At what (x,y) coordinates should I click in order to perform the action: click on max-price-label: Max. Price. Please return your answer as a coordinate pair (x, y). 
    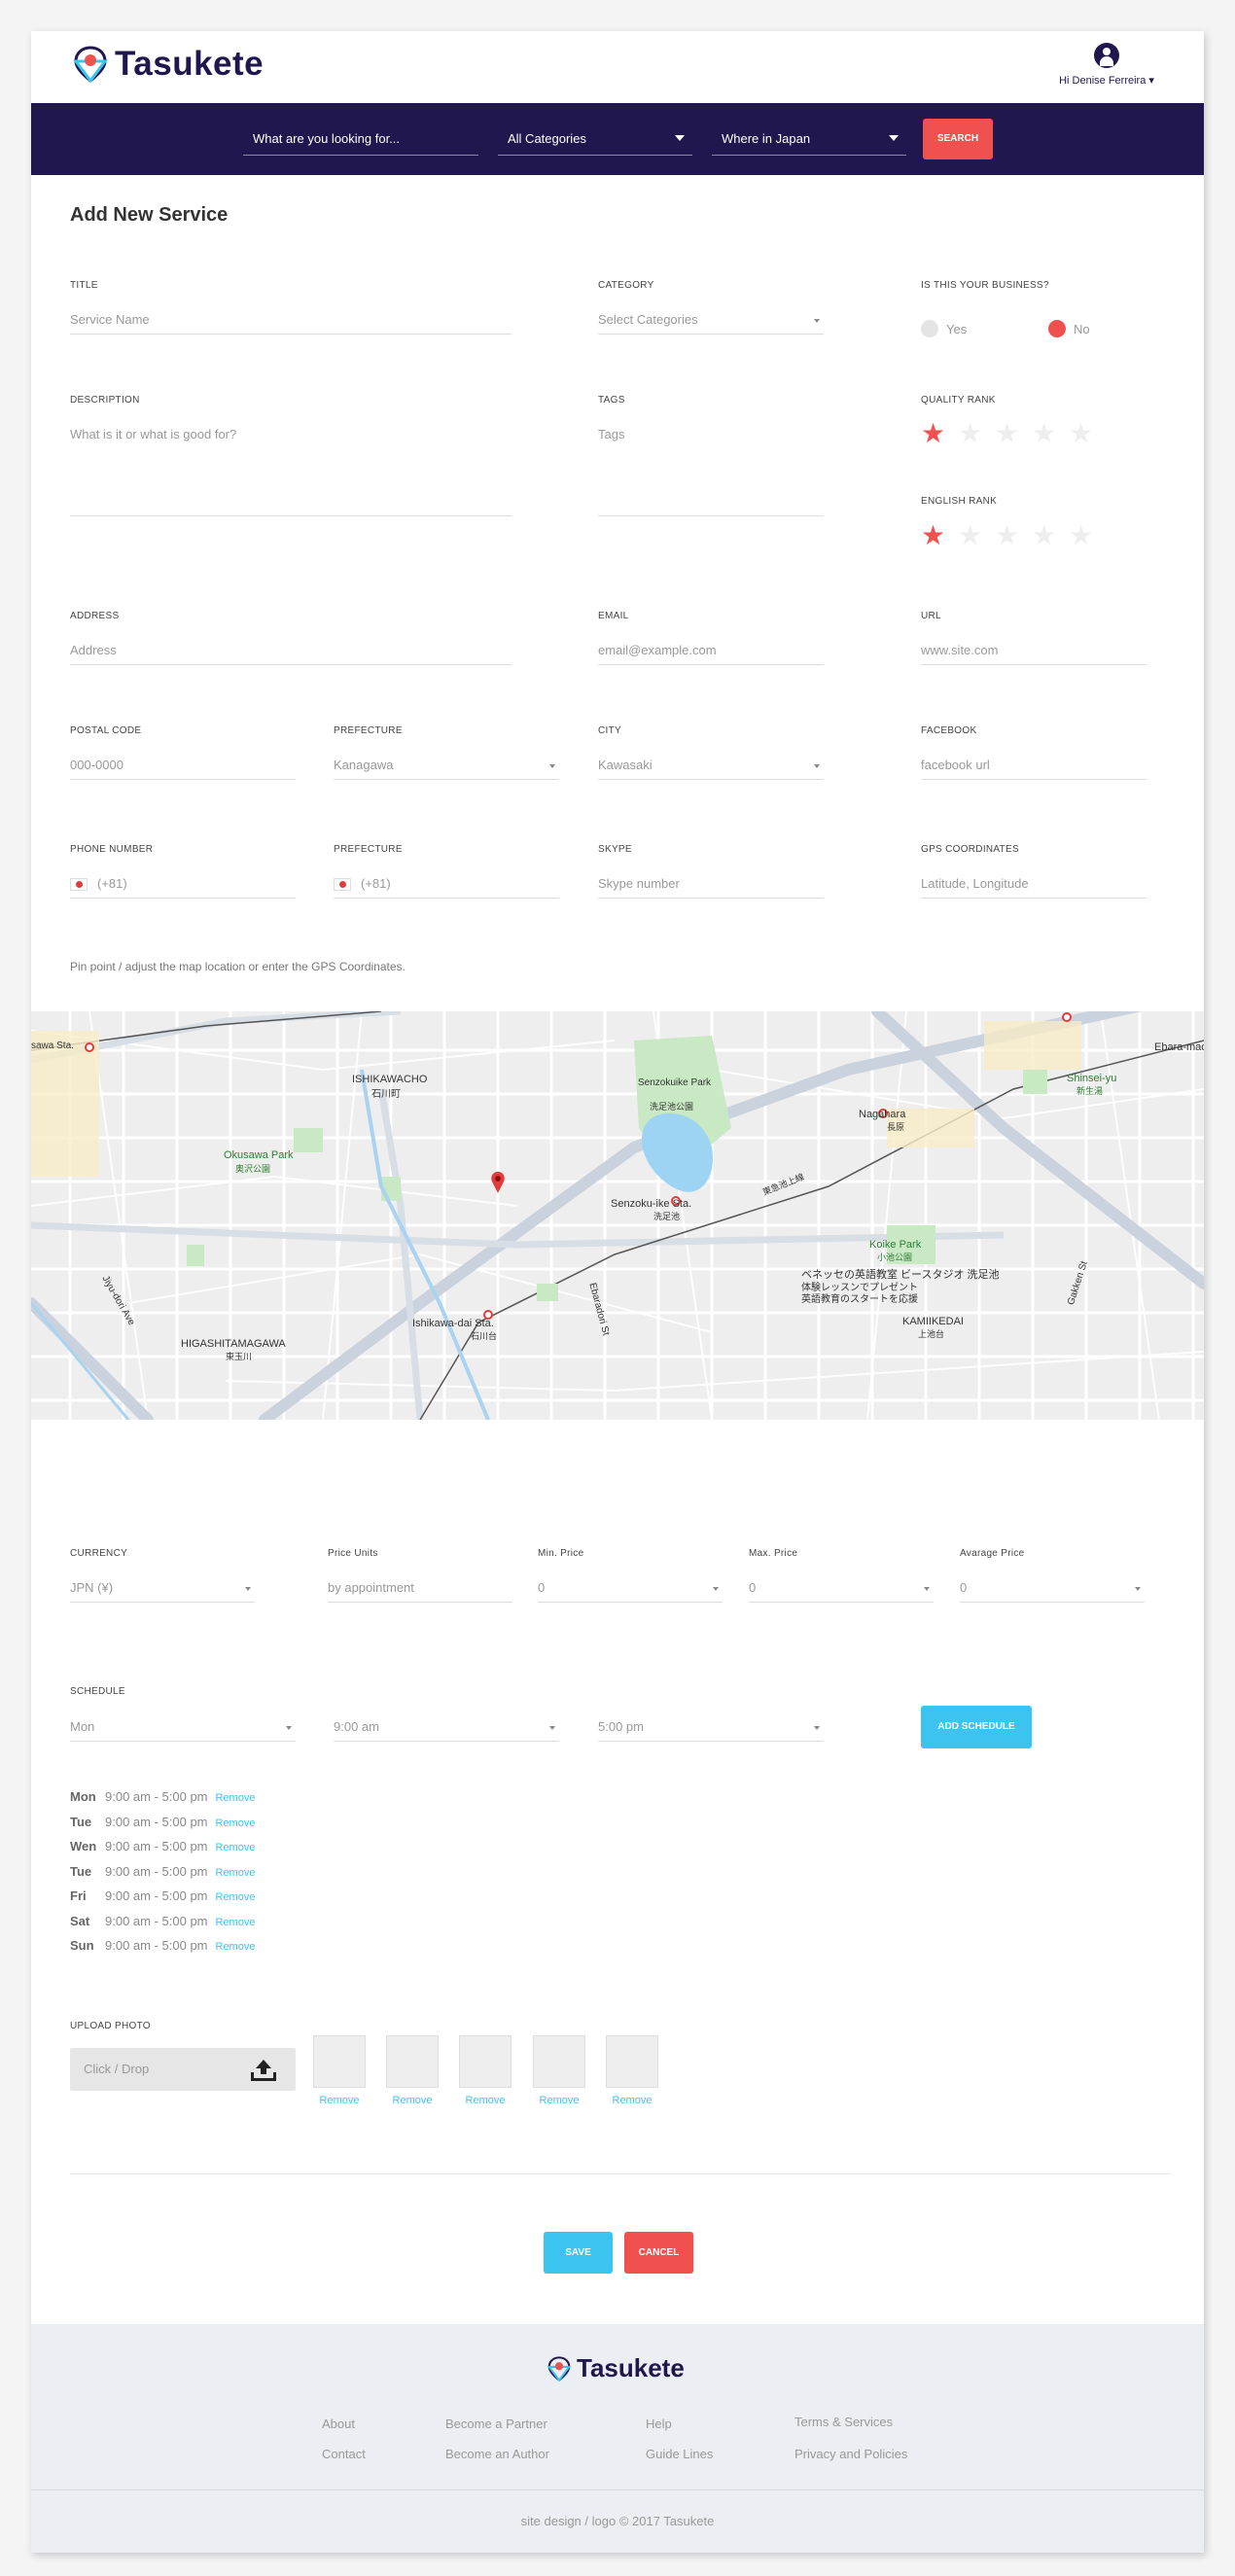
    Looking at the image, I should click on (773, 1554).